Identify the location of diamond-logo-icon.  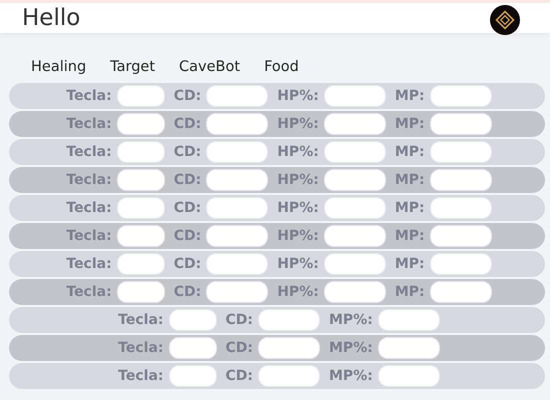
(505, 19).